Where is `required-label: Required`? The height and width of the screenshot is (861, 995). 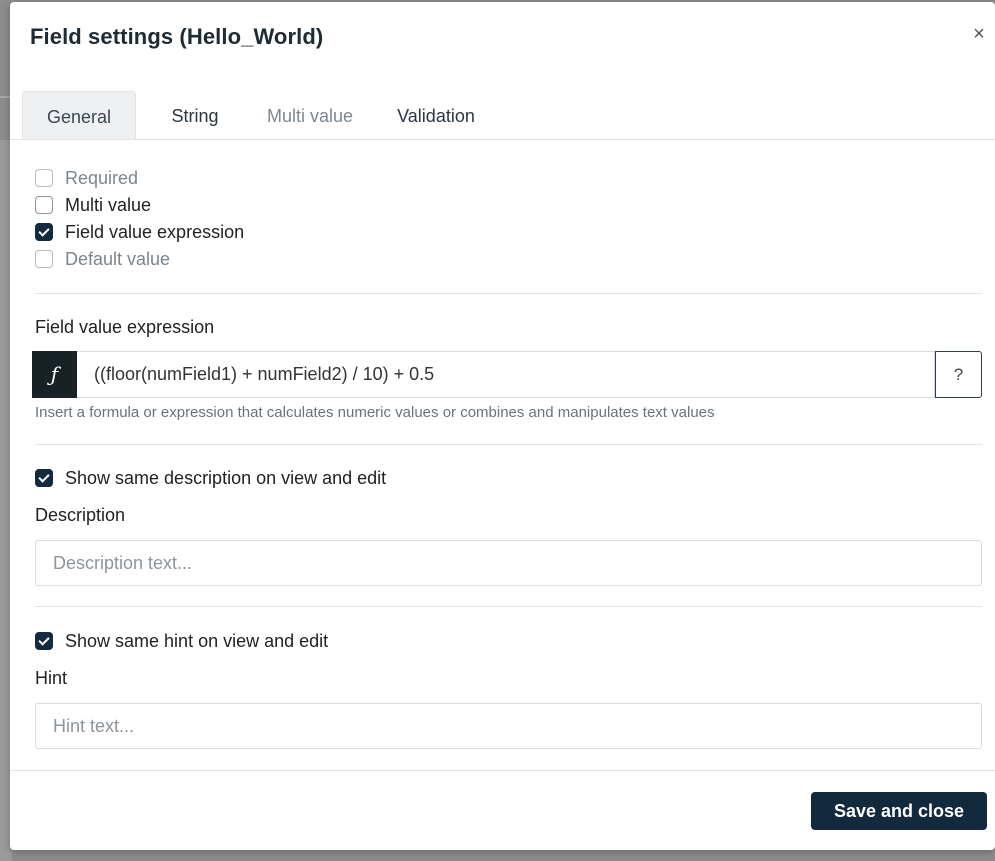
required-label: Required is located at coordinates (102, 178).